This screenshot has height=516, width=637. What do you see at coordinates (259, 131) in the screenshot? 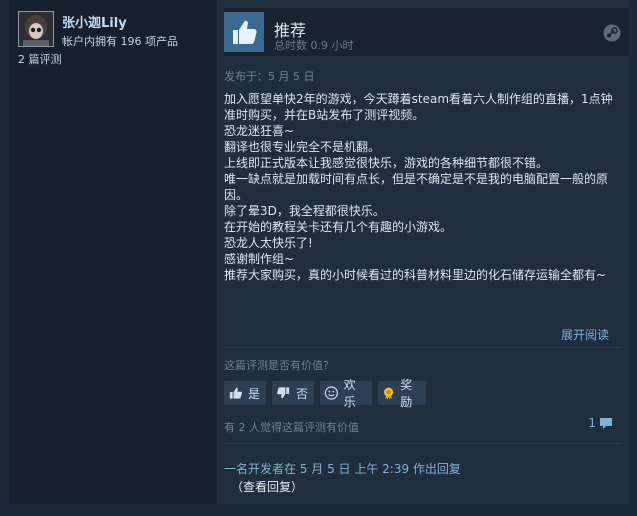
I see `review-line: 恐龙迷狂喜~` at bounding box center [259, 131].